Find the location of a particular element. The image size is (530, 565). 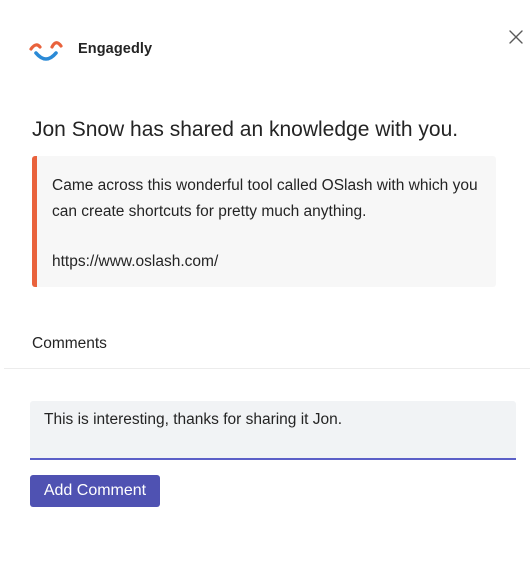

shared-link: https://www.oslash.com/ is located at coordinates (135, 261).